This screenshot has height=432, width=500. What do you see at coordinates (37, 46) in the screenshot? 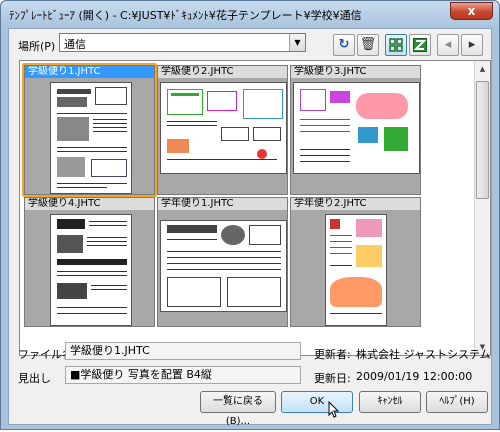
I see `location-label: 場所(P)` at bounding box center [37, 46].